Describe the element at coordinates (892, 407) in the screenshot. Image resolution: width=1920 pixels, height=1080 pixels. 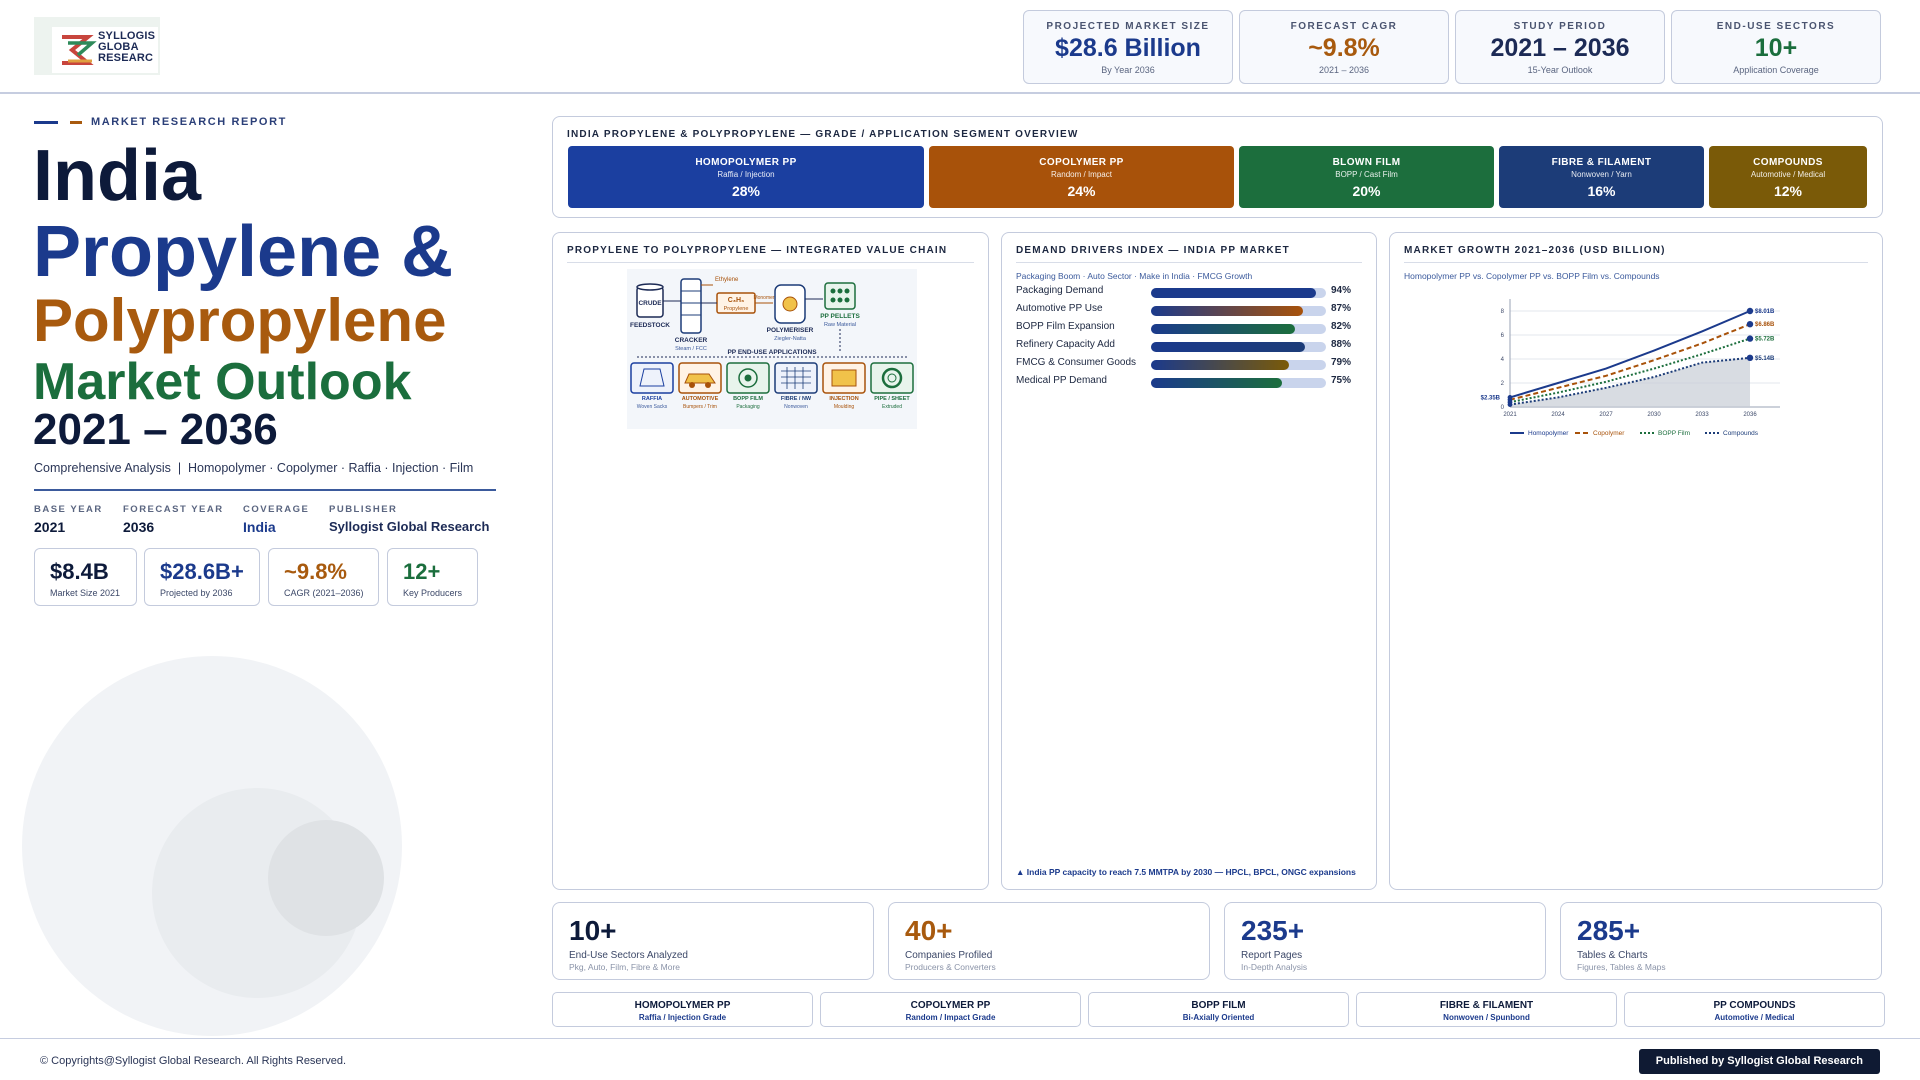
I see `app-pipe-sub: Extruded` at that location.